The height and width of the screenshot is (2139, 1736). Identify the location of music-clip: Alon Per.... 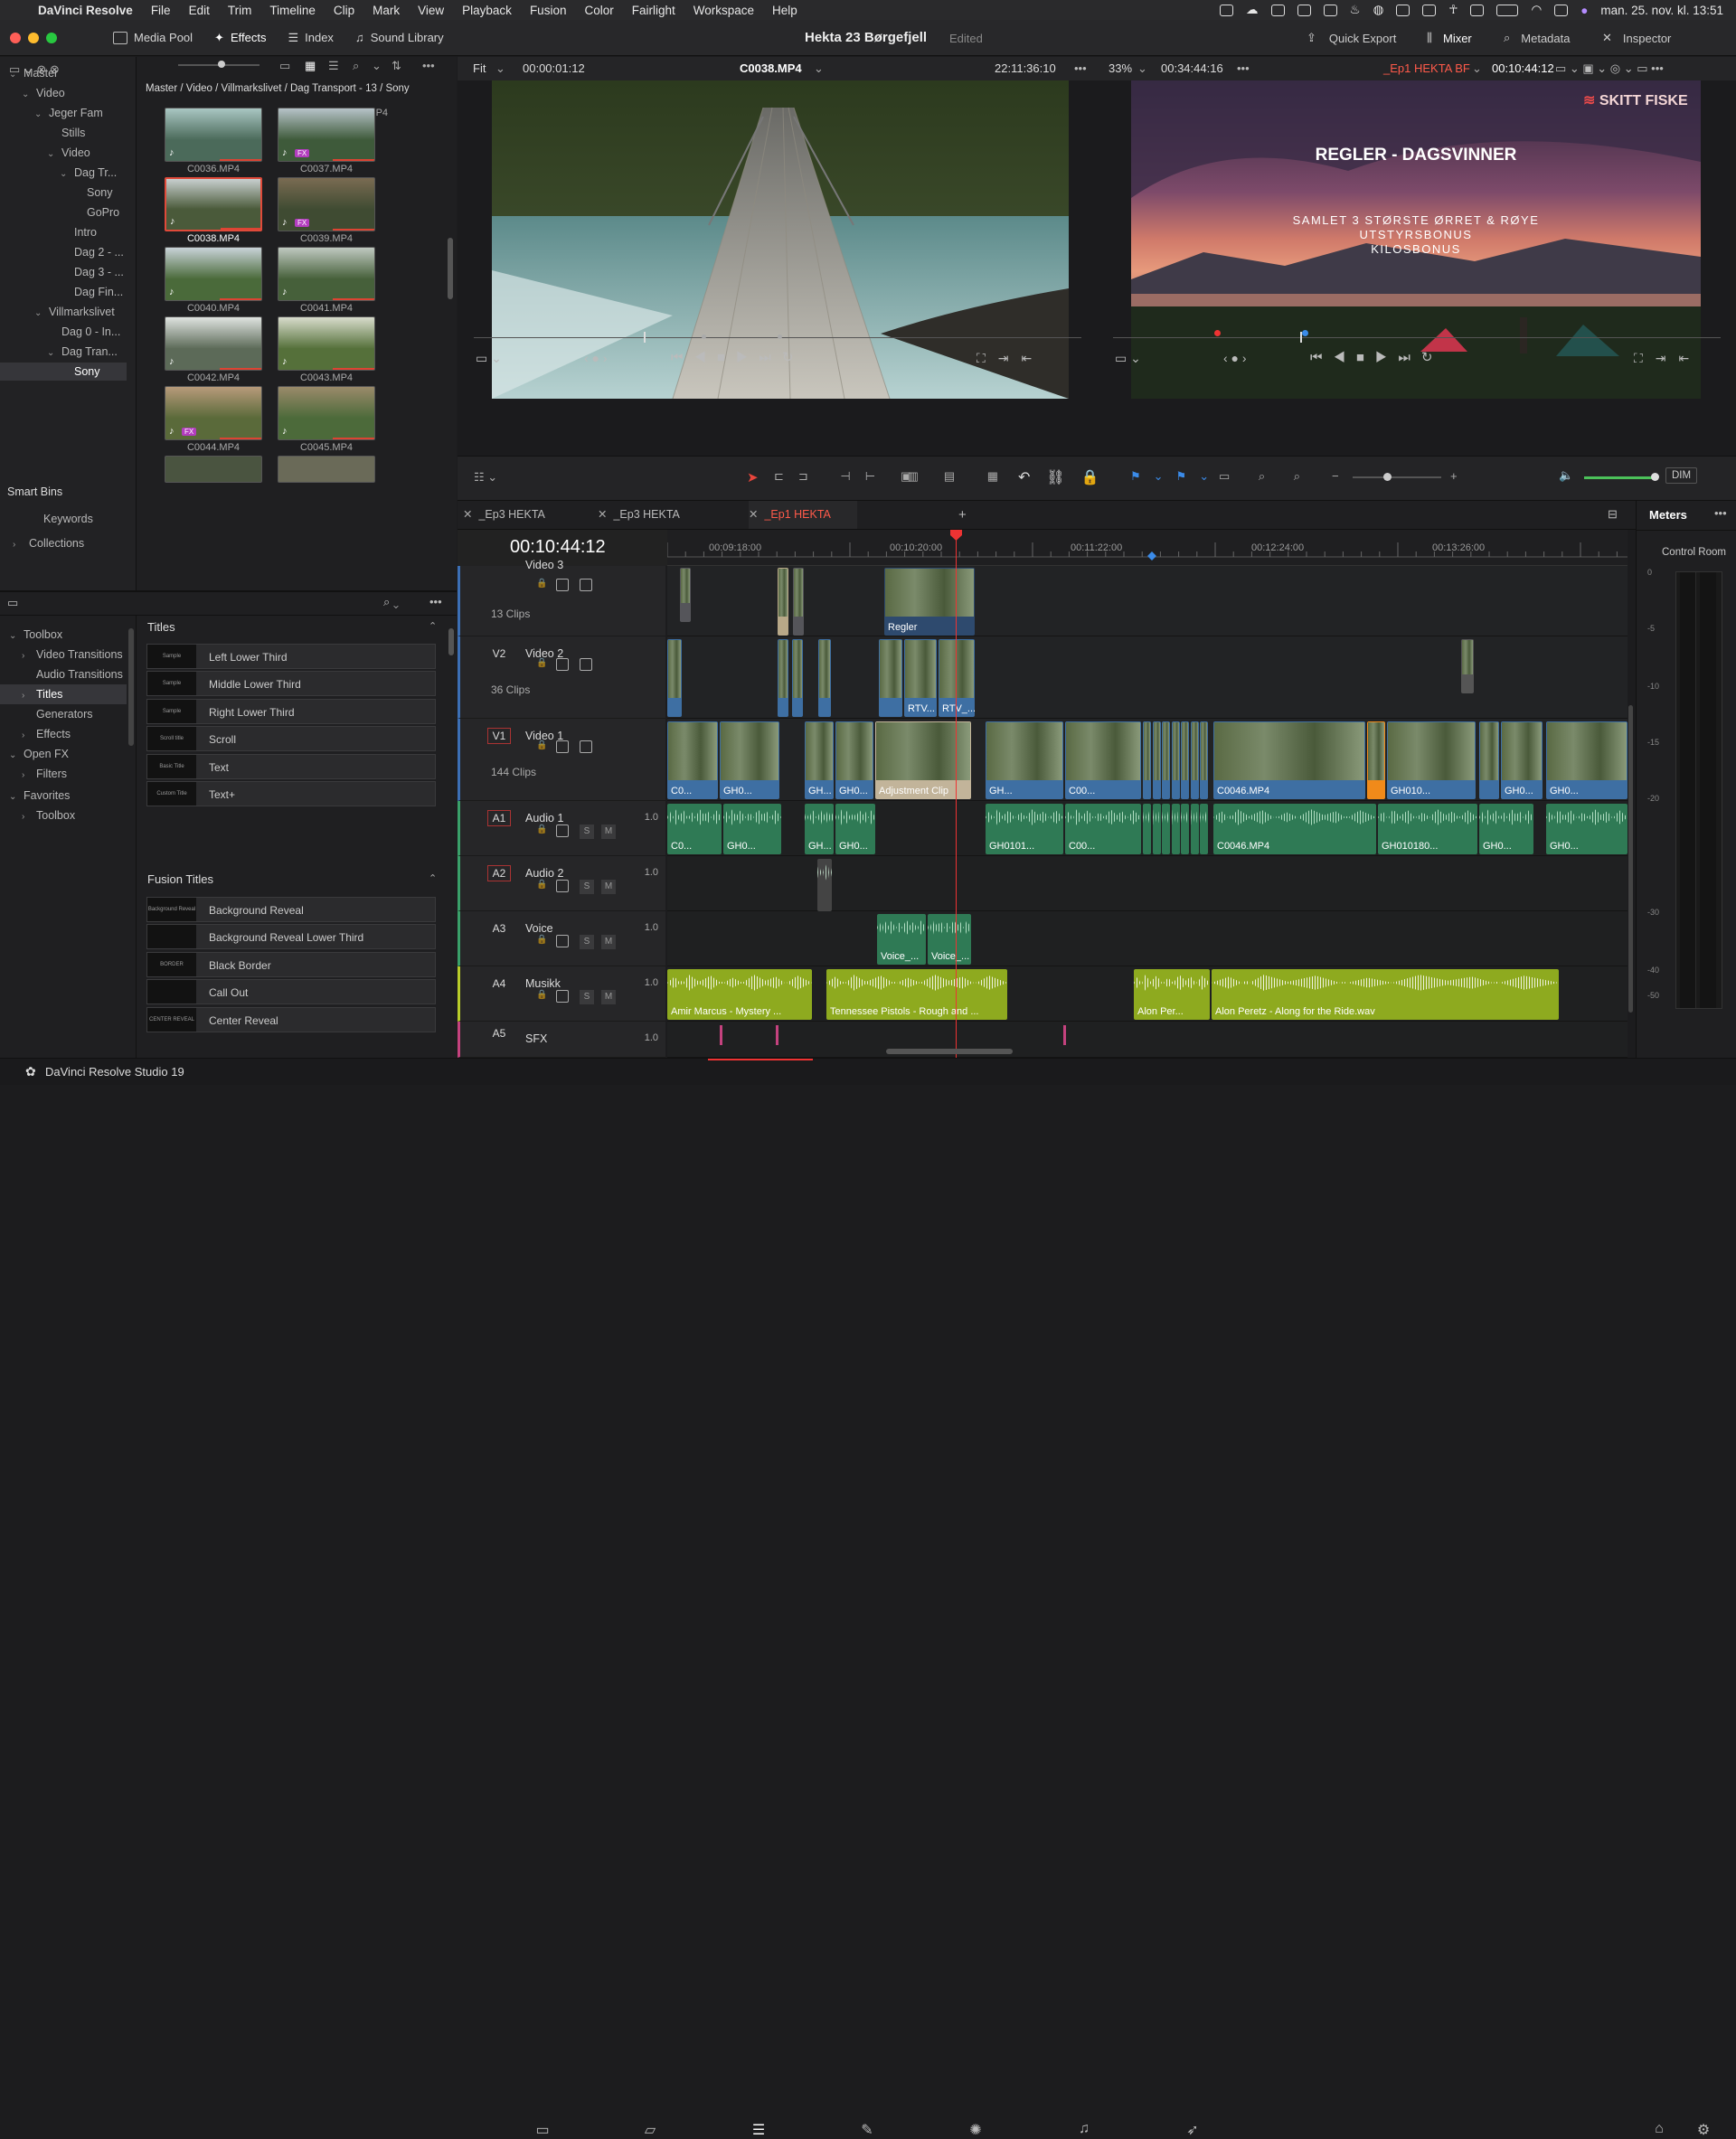
(1172, 995).